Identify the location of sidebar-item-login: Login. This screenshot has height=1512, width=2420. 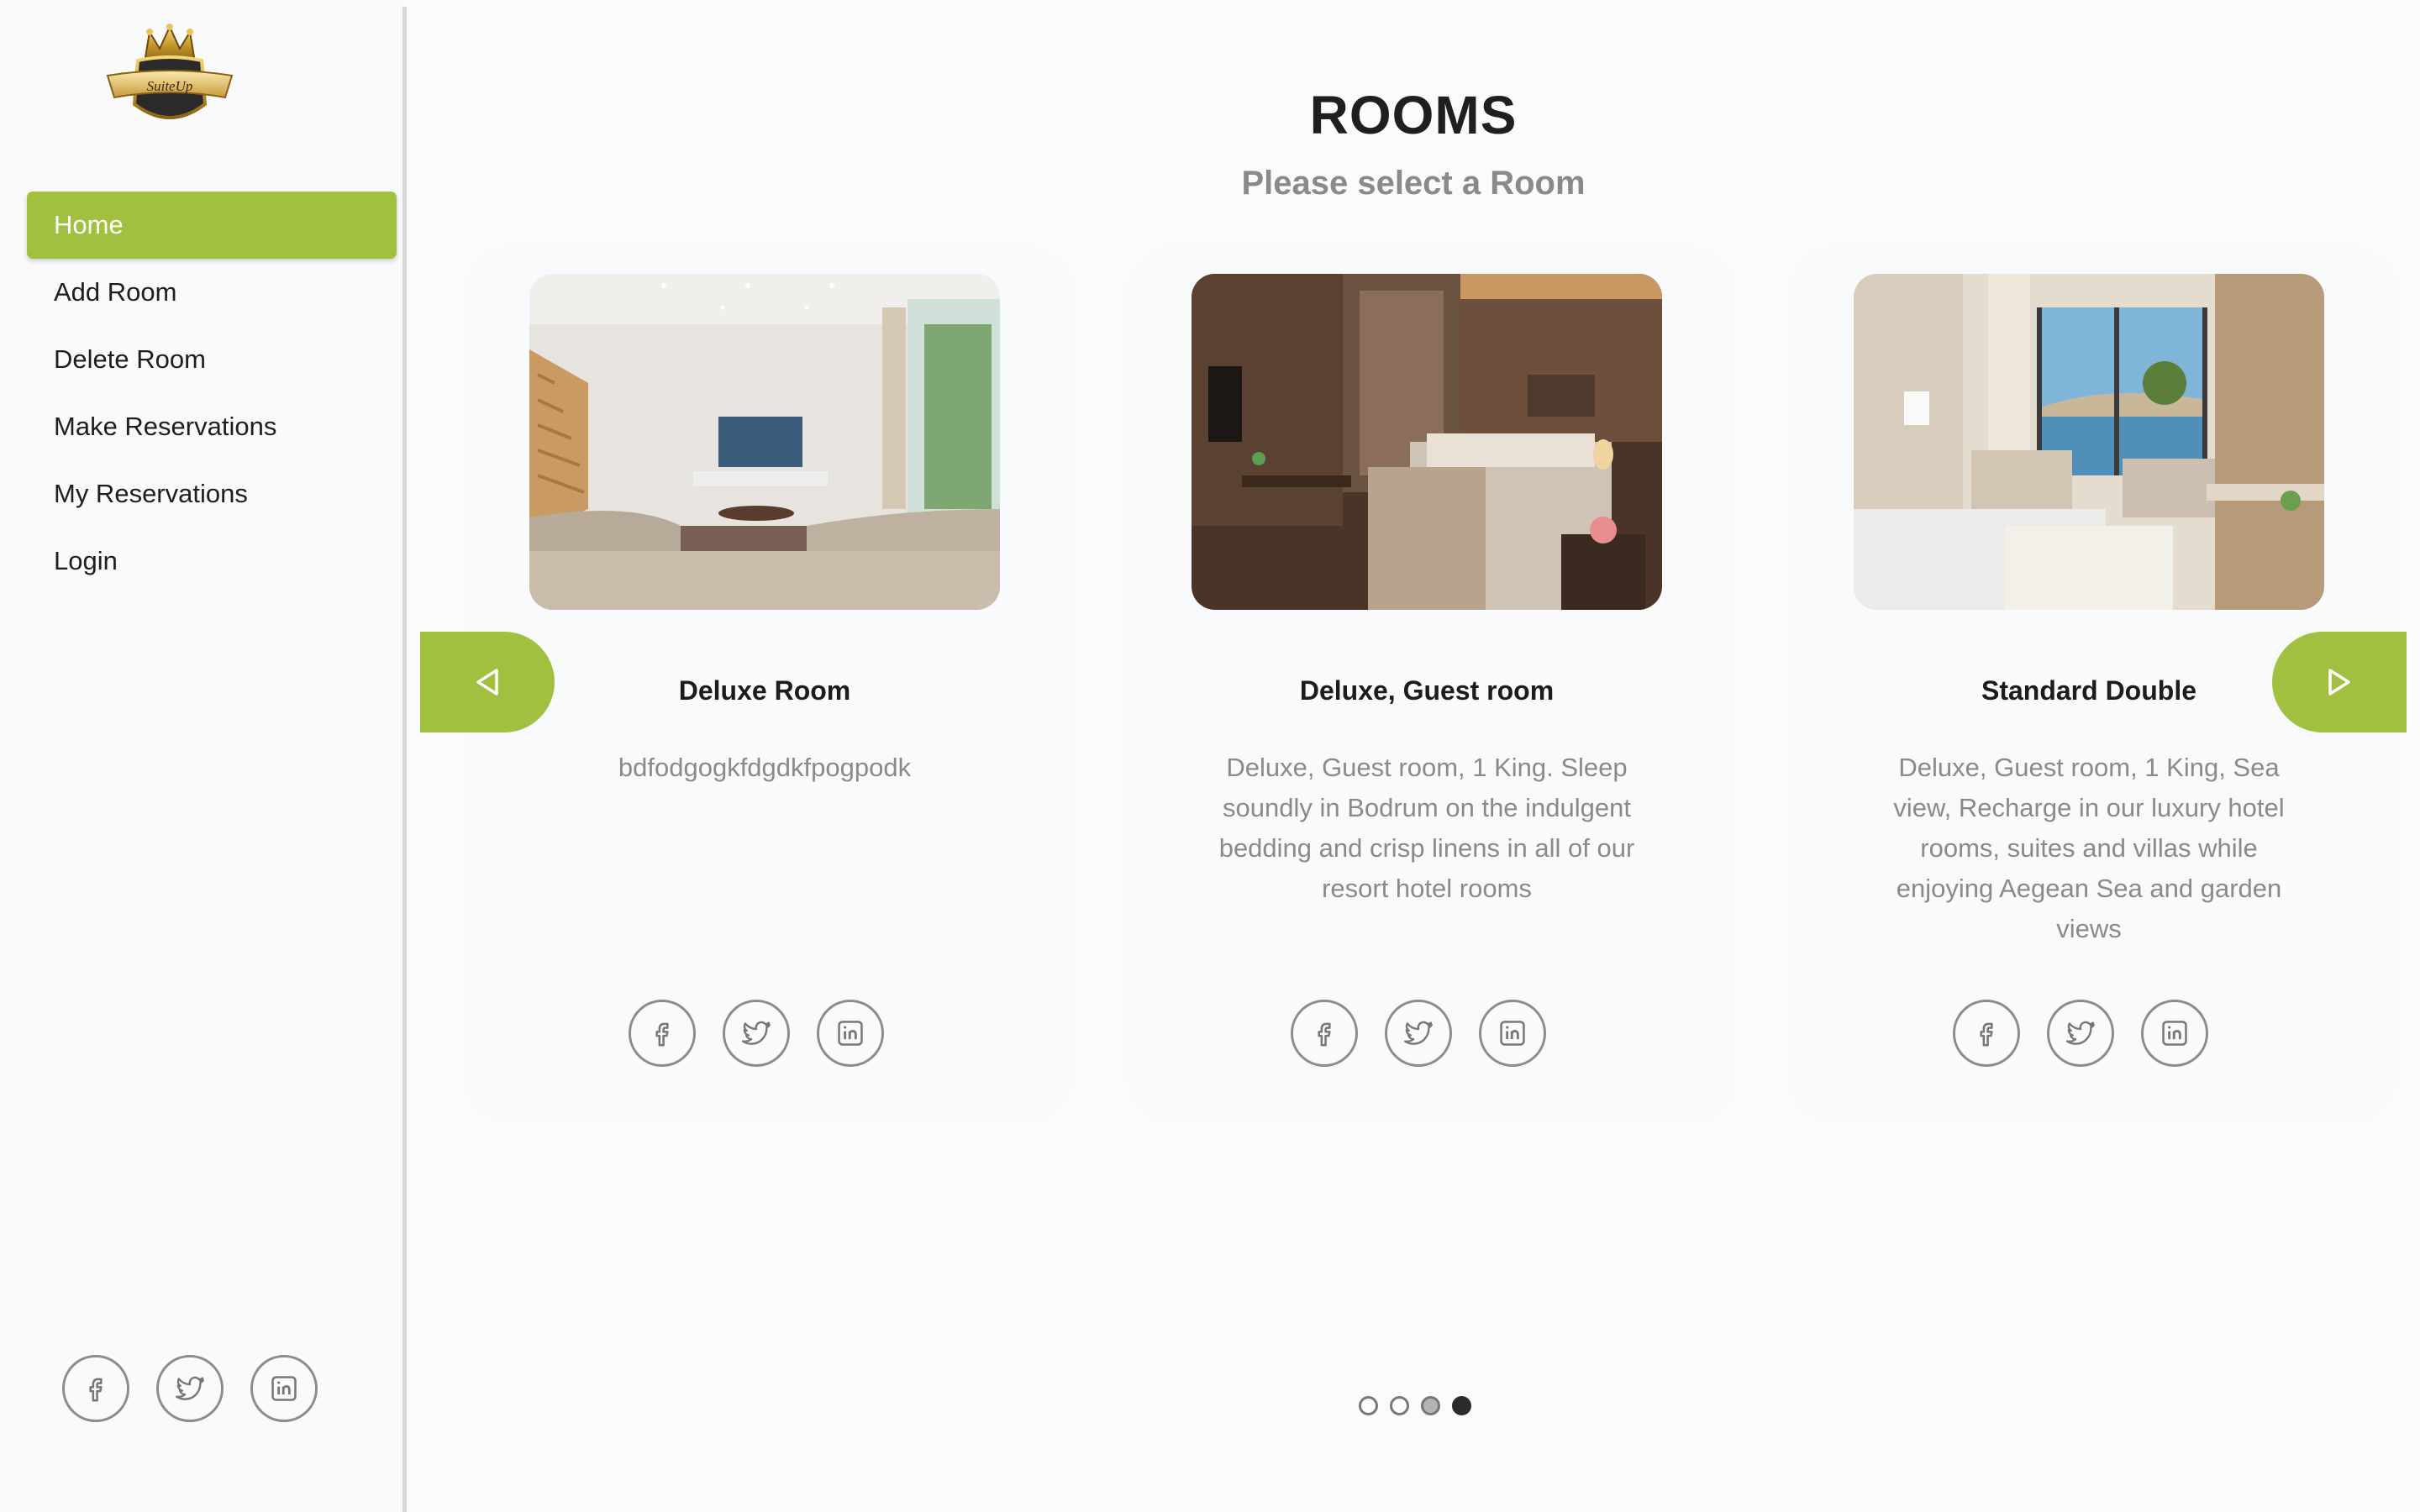
(212, 561).